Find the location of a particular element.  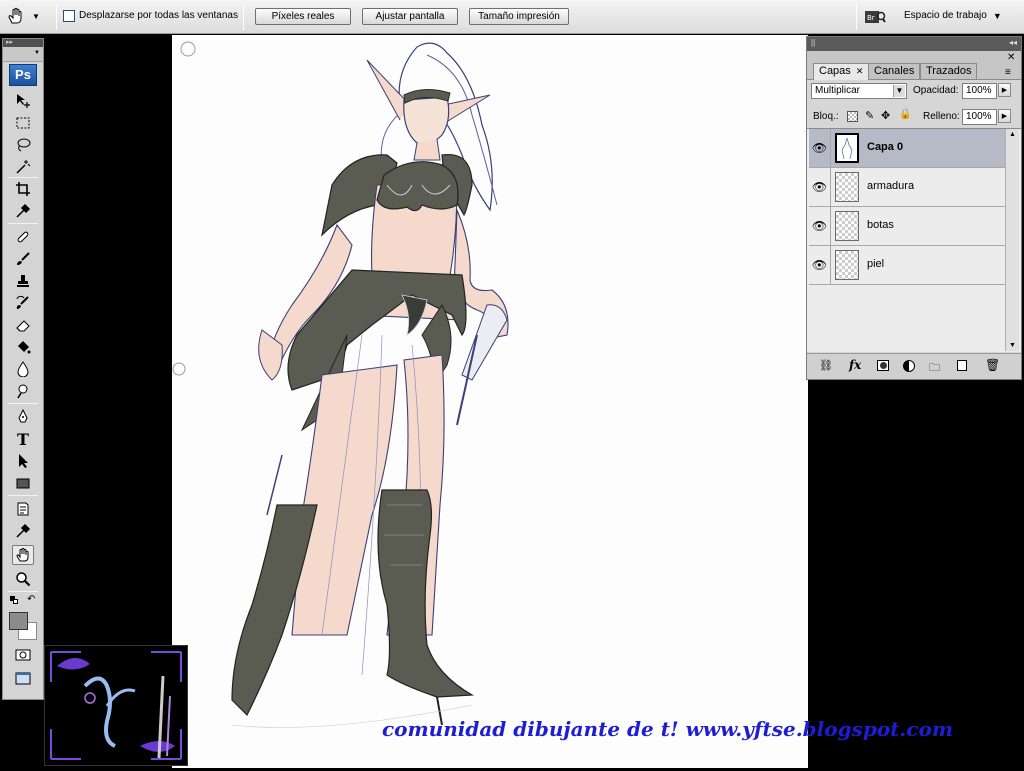

panel-header: || ◂◂ is located at coordinates (914, 44).